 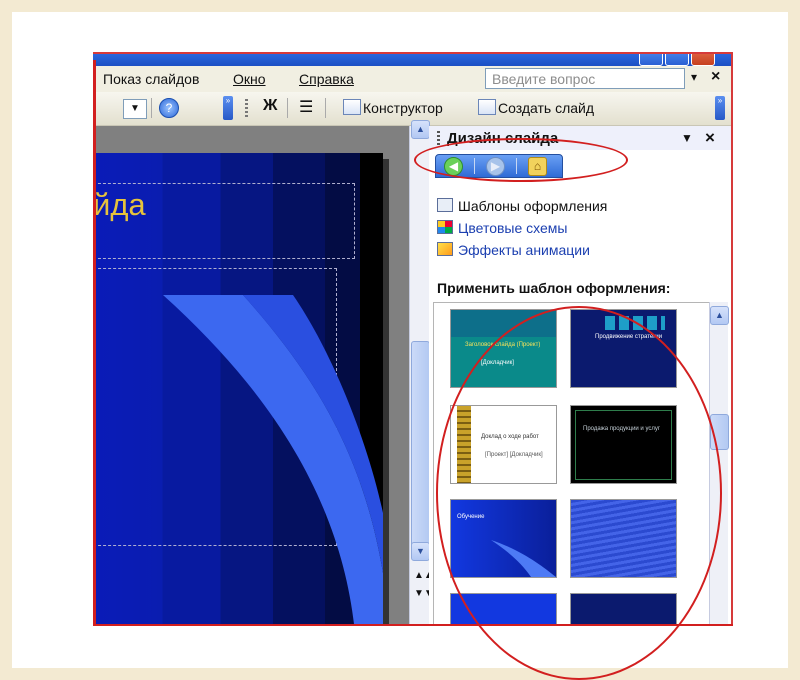 What do you see at coordinates (420, 444) in the screenshot?
I see `scrollbar-thumb` at bounding box center [420, 444].